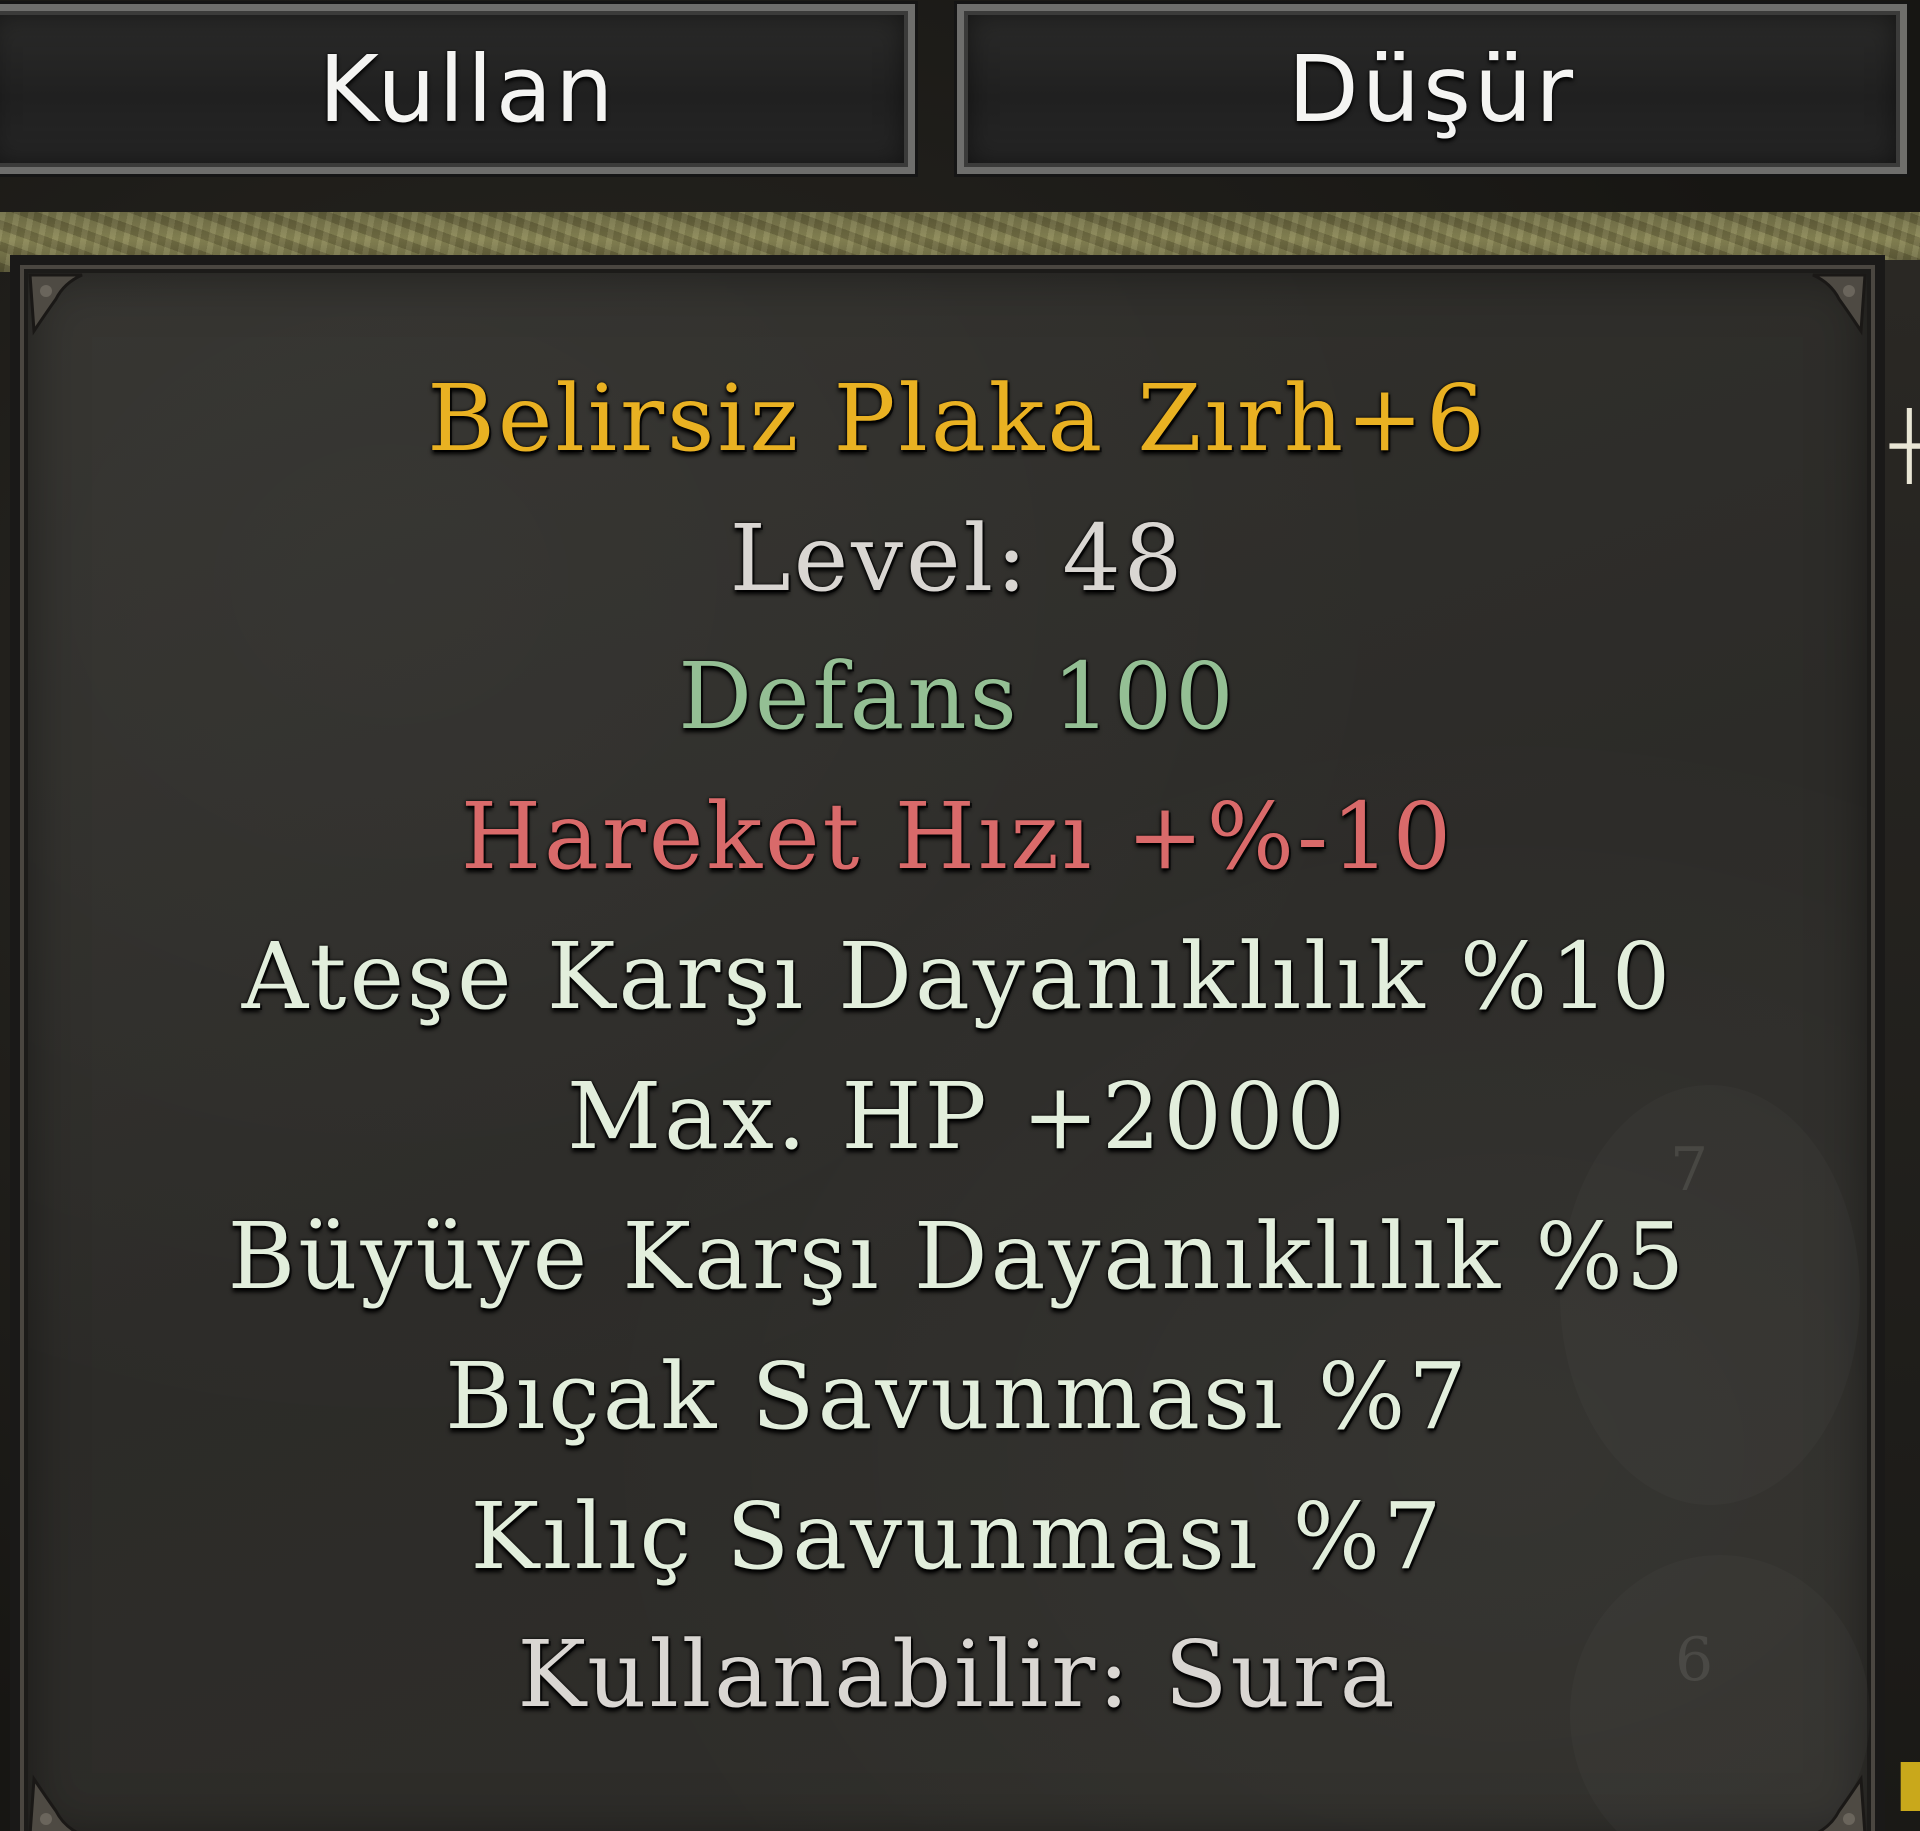  What do you see at coordinates (957, 1256) in the screenshot?
I see `magic-resistance-bonus: Büyüye Karşı Dayanıklılık %5` at bounding box center [957, 1256].